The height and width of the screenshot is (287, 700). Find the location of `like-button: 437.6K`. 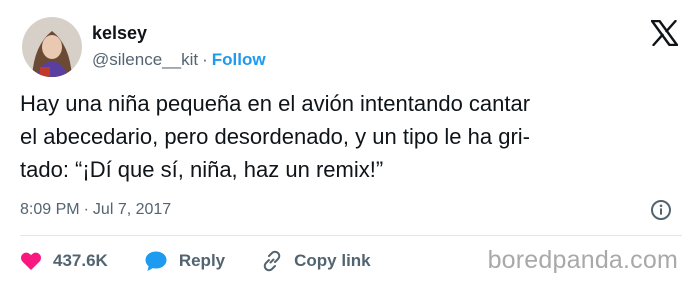

like-button: 437.6K is located at coordinates (64, 261).